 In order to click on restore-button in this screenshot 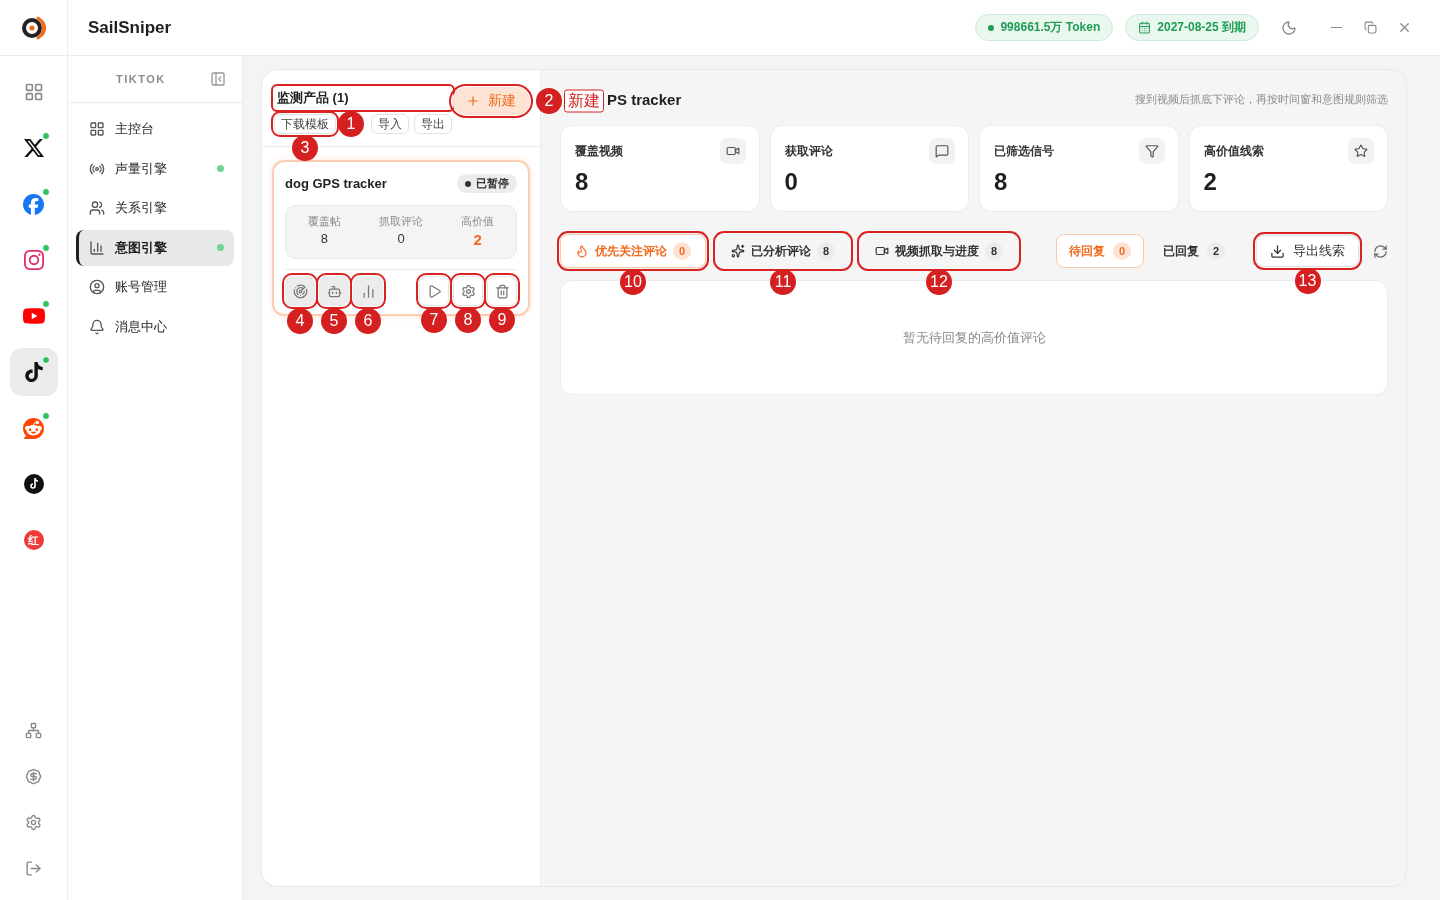, I will do `click(1370, 27)`.